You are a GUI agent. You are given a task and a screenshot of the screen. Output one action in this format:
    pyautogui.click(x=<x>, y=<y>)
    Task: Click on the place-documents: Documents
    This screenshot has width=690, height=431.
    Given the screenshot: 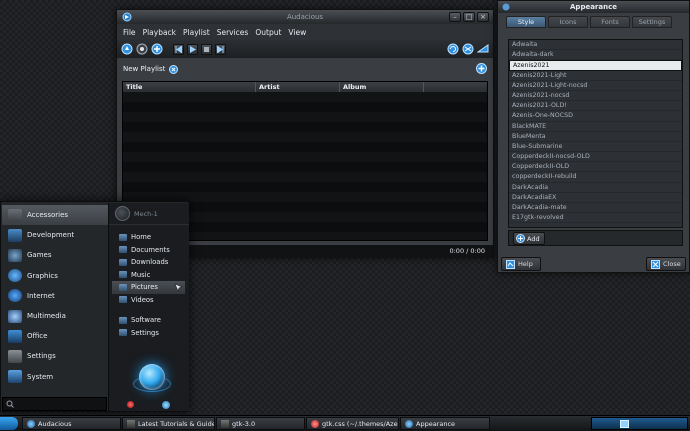 What is the action you would take?
    pyautogui.click(x=149, y=250)
    